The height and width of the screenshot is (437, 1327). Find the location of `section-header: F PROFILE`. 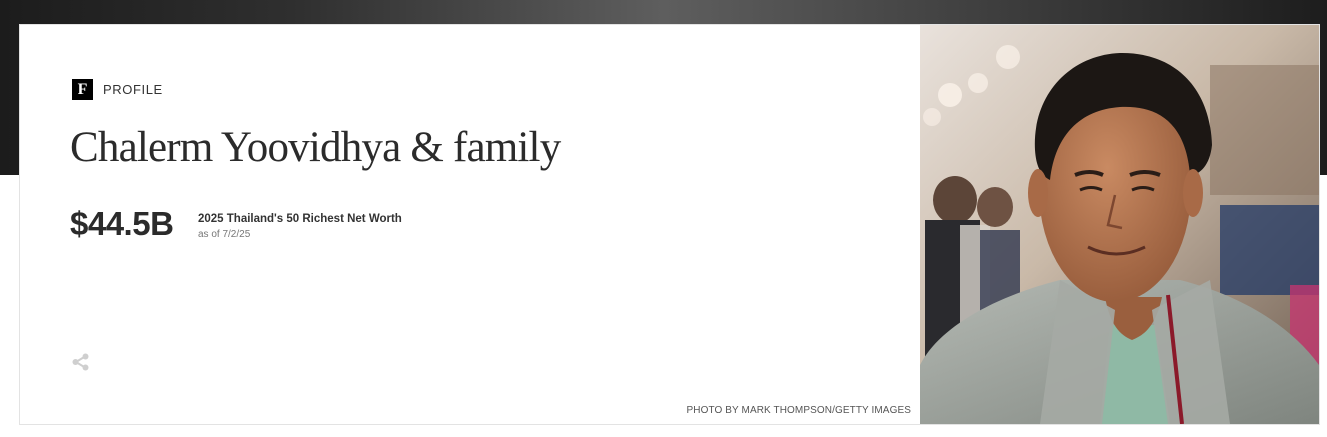

section-header: F PROFILE is located at coordinates (117, 89).